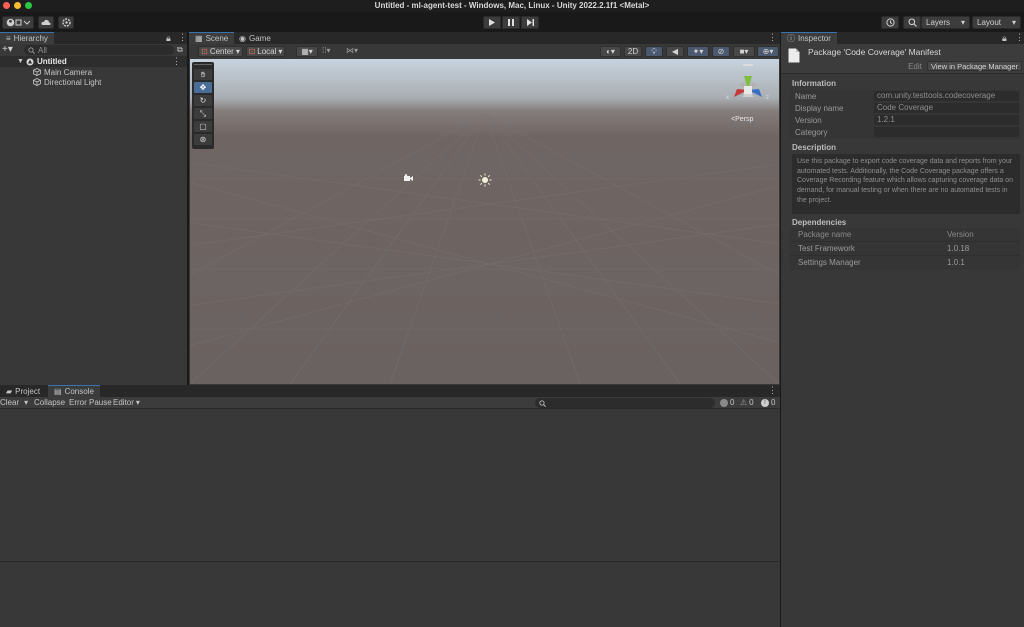 The height and width of the screenshot is (627, 1024). Describe the element at coordinates (90, 402) in the screenshot. I see `error-pause-toggle: Error Pause` at that location.